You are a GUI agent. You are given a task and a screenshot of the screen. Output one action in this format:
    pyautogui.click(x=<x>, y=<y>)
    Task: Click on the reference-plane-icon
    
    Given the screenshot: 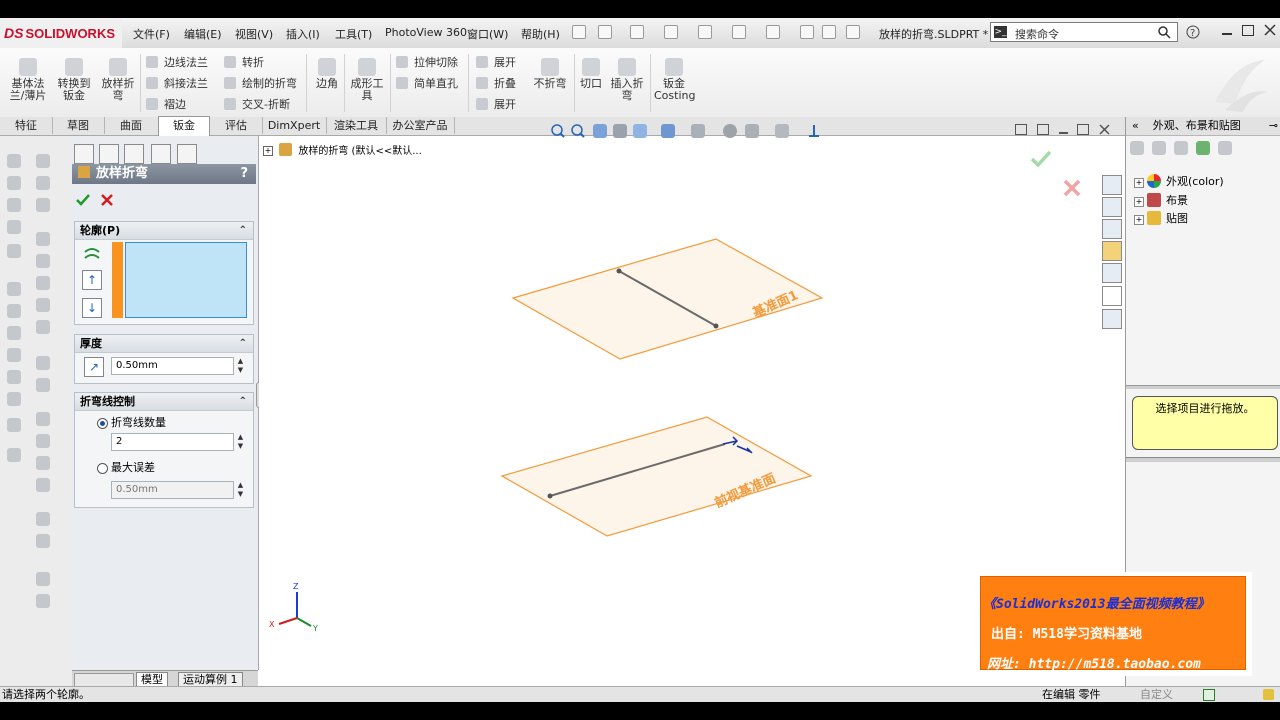 What is the action you would take?
    pyautogui.click(x=43, y=519)
    